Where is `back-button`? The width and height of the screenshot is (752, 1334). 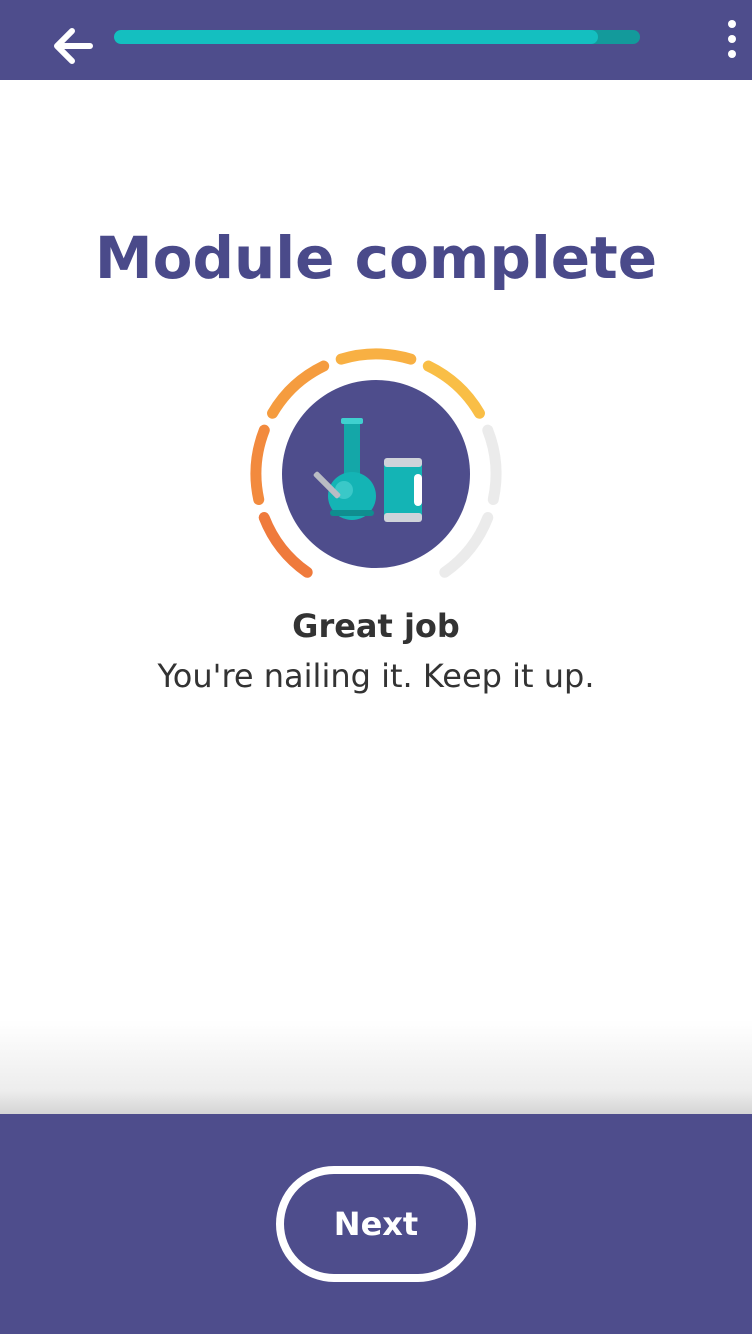 back-button is located at coordinates (72, 46).